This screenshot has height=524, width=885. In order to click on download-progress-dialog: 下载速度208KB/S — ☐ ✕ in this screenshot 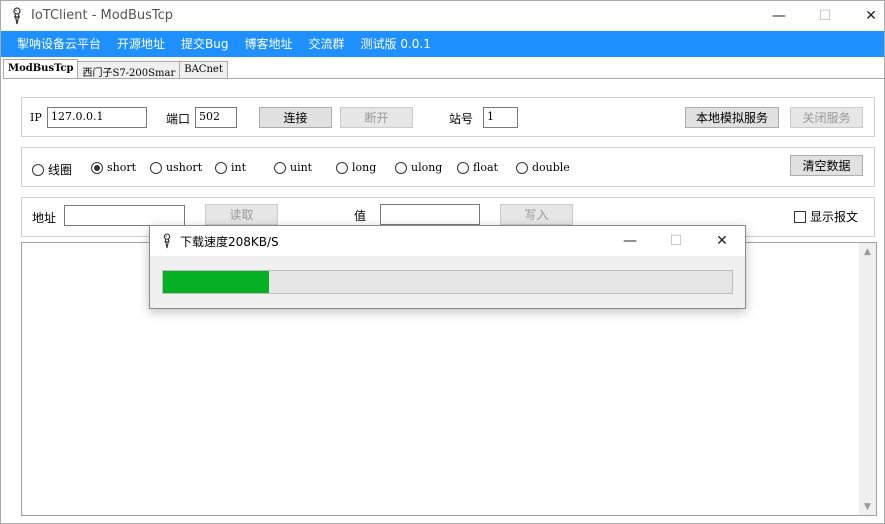, I will do `click(447, 267)`.